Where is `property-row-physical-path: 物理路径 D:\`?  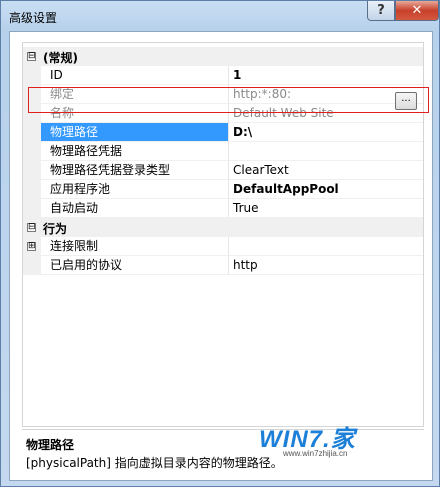
property-row-physical-path: 物理路径 D:\ is located at coordinates (223, 132).